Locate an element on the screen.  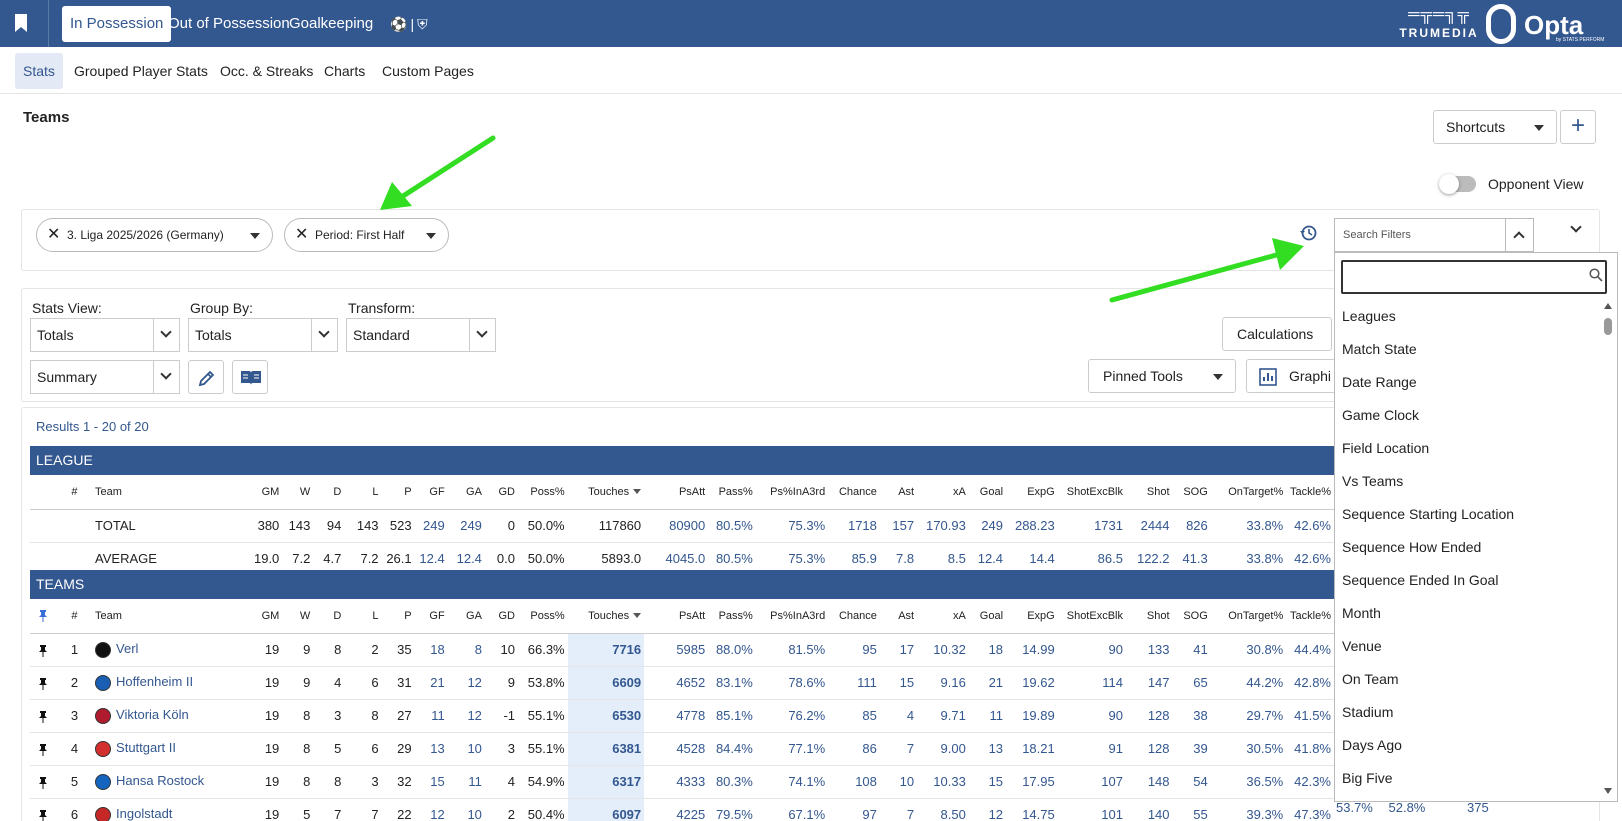
column-header-ga: GA is located at coordinates (466, 492).